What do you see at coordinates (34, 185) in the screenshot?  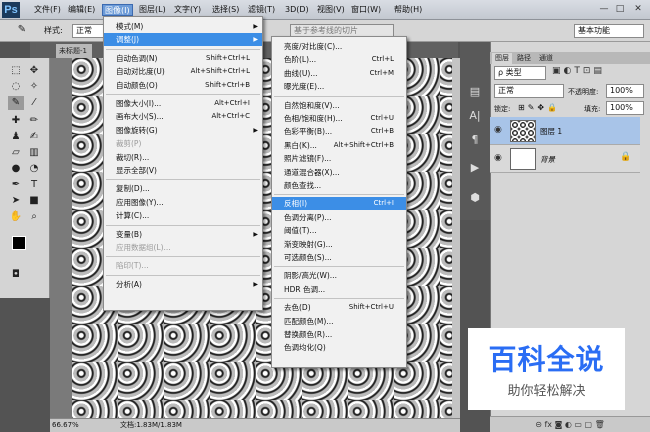 I see `type-tool-icon: T` at bounding box center [34, 185].